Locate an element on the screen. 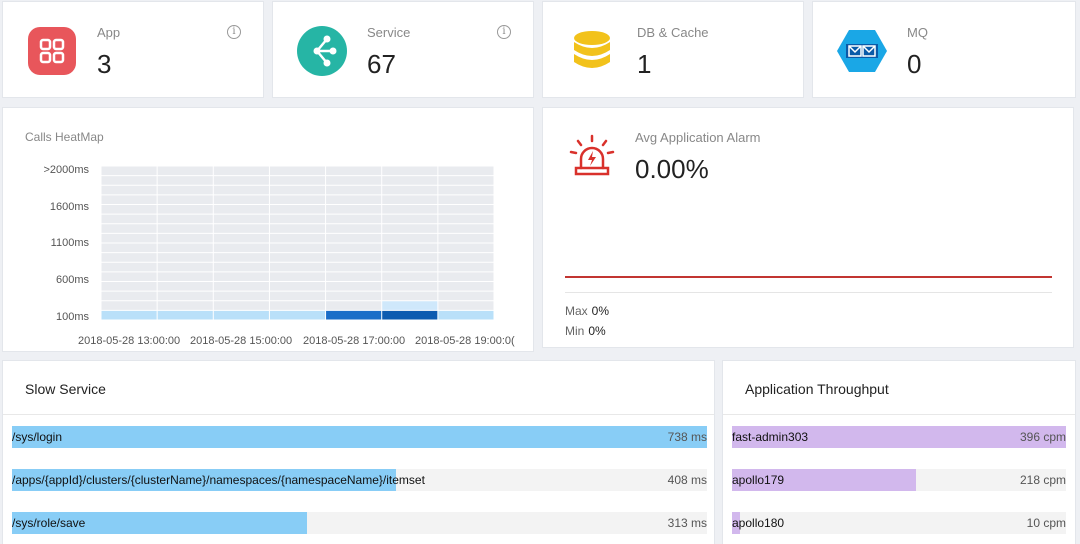 The width and height of the screenshot is (1080, 544). stat-label-db-cache: DB & Cache is located at coordinates (673, 32).